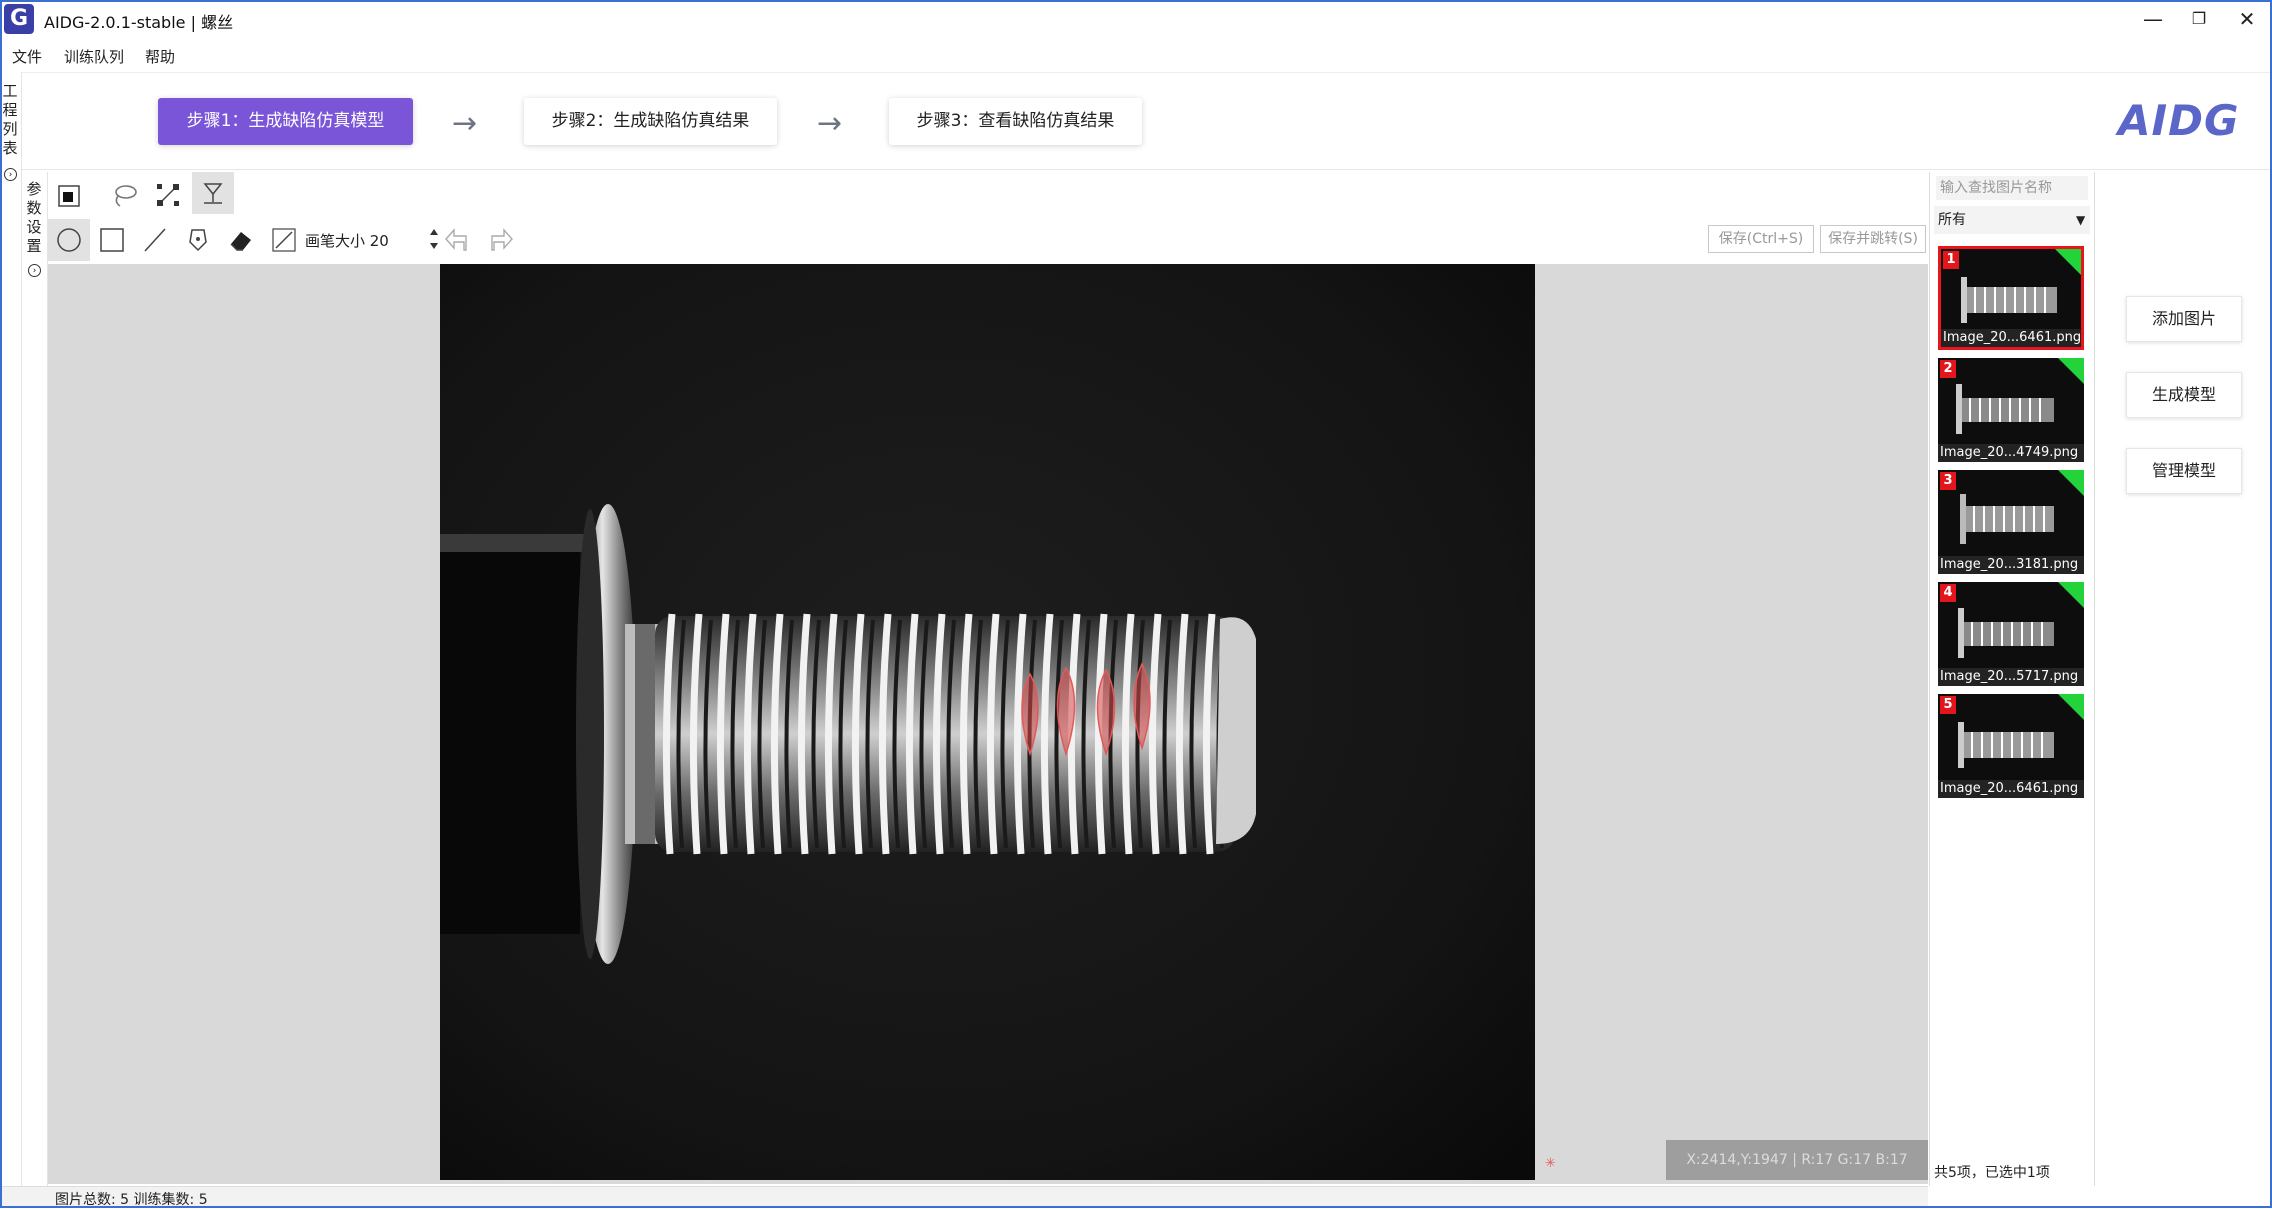  I want to click on rectangle-tool-icon, so click(112, 240).